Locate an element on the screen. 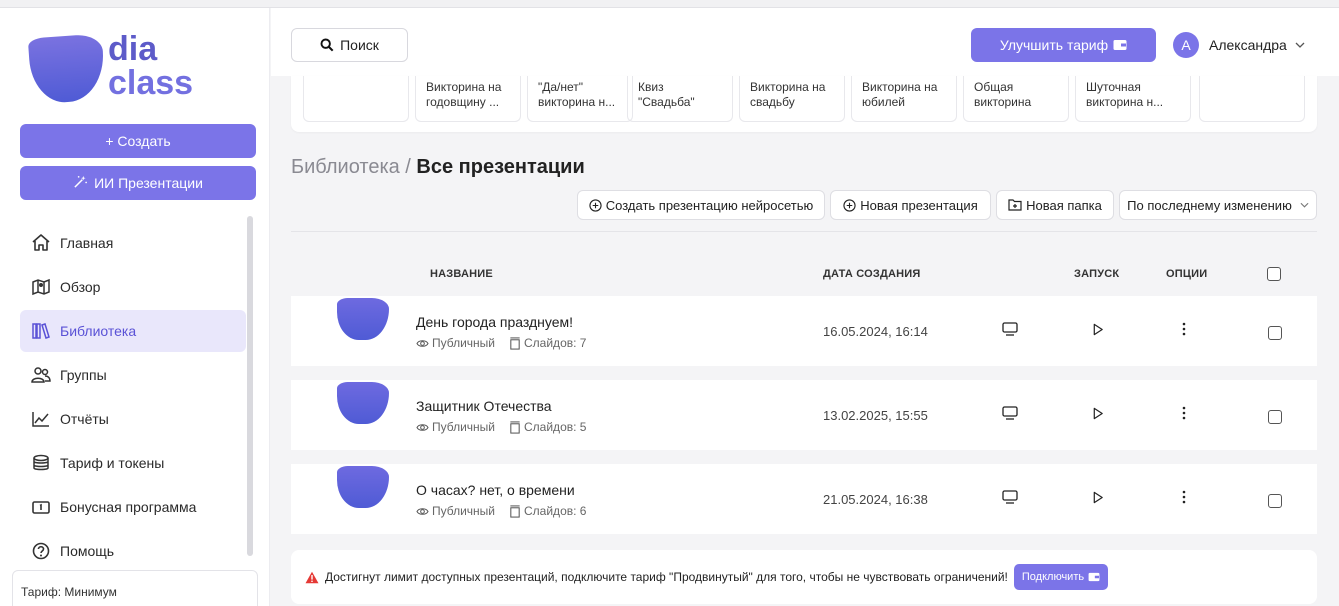 Image resolution: width=1339 pixels, height=606 pixels. slides-count: Слайдов: 5 is located at coordinates (555, 427).